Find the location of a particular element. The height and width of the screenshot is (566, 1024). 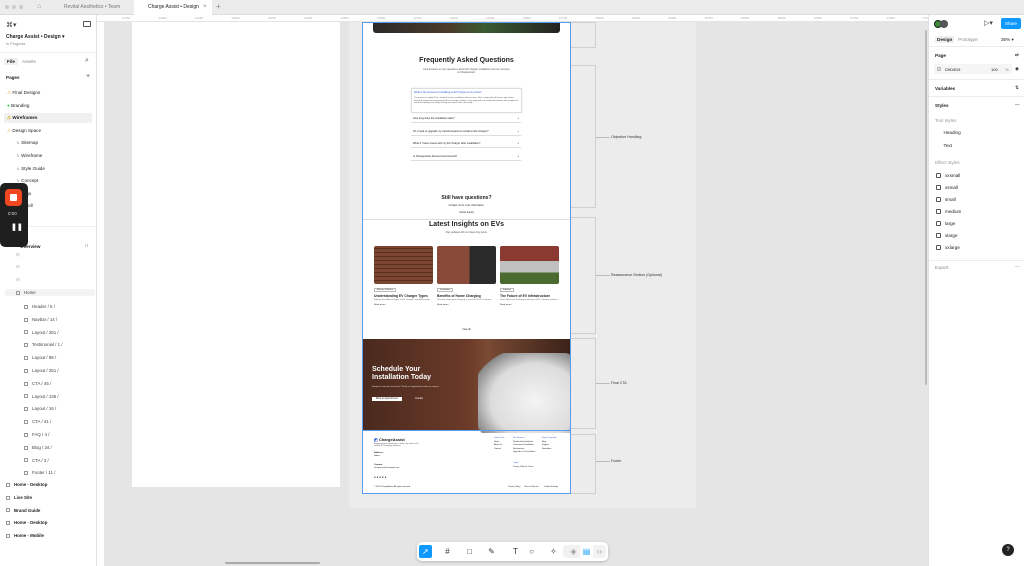

page-color-value: D9D9D9 is located at coordinates (952, 69).